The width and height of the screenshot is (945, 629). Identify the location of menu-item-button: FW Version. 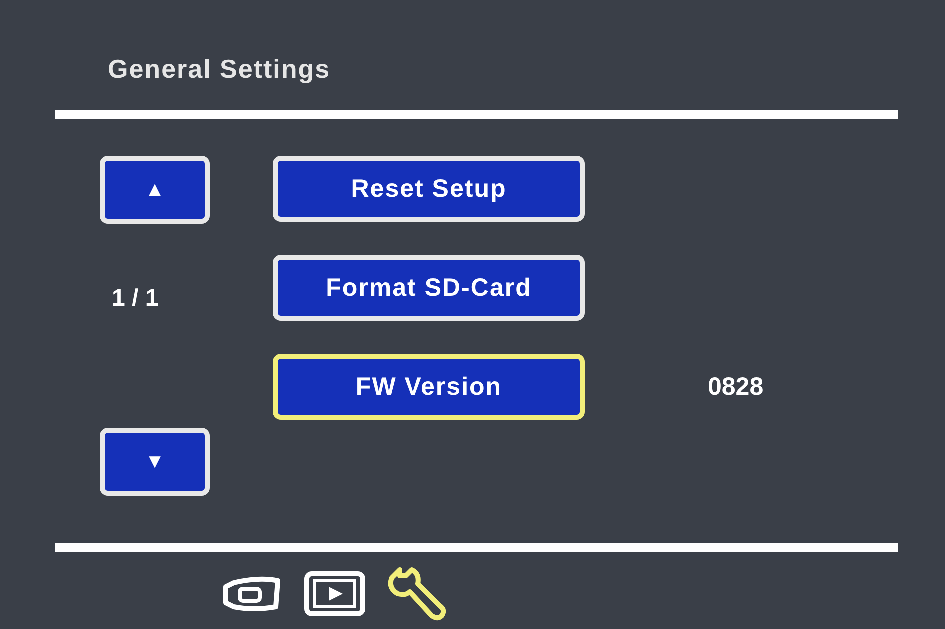
(429, 387).